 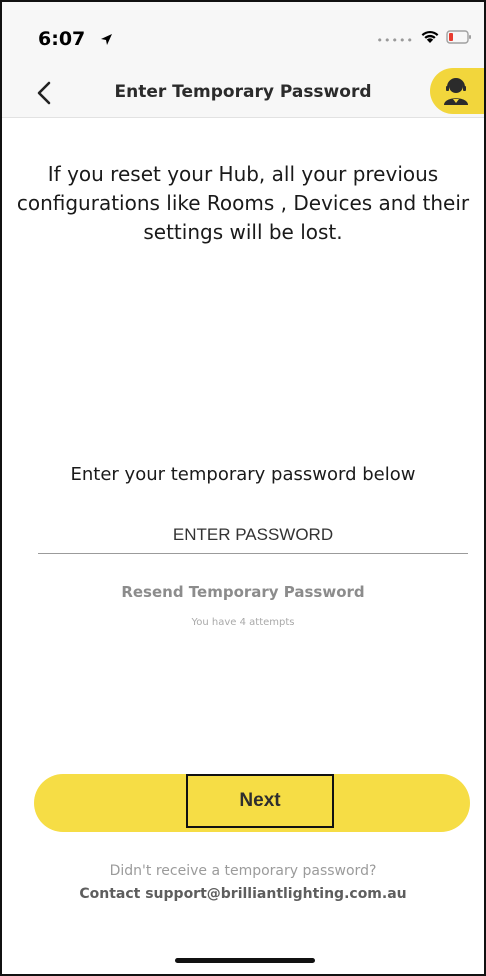 I want to click on resend-password-link: Resend Temporary Password, so click(x=243, y=592).